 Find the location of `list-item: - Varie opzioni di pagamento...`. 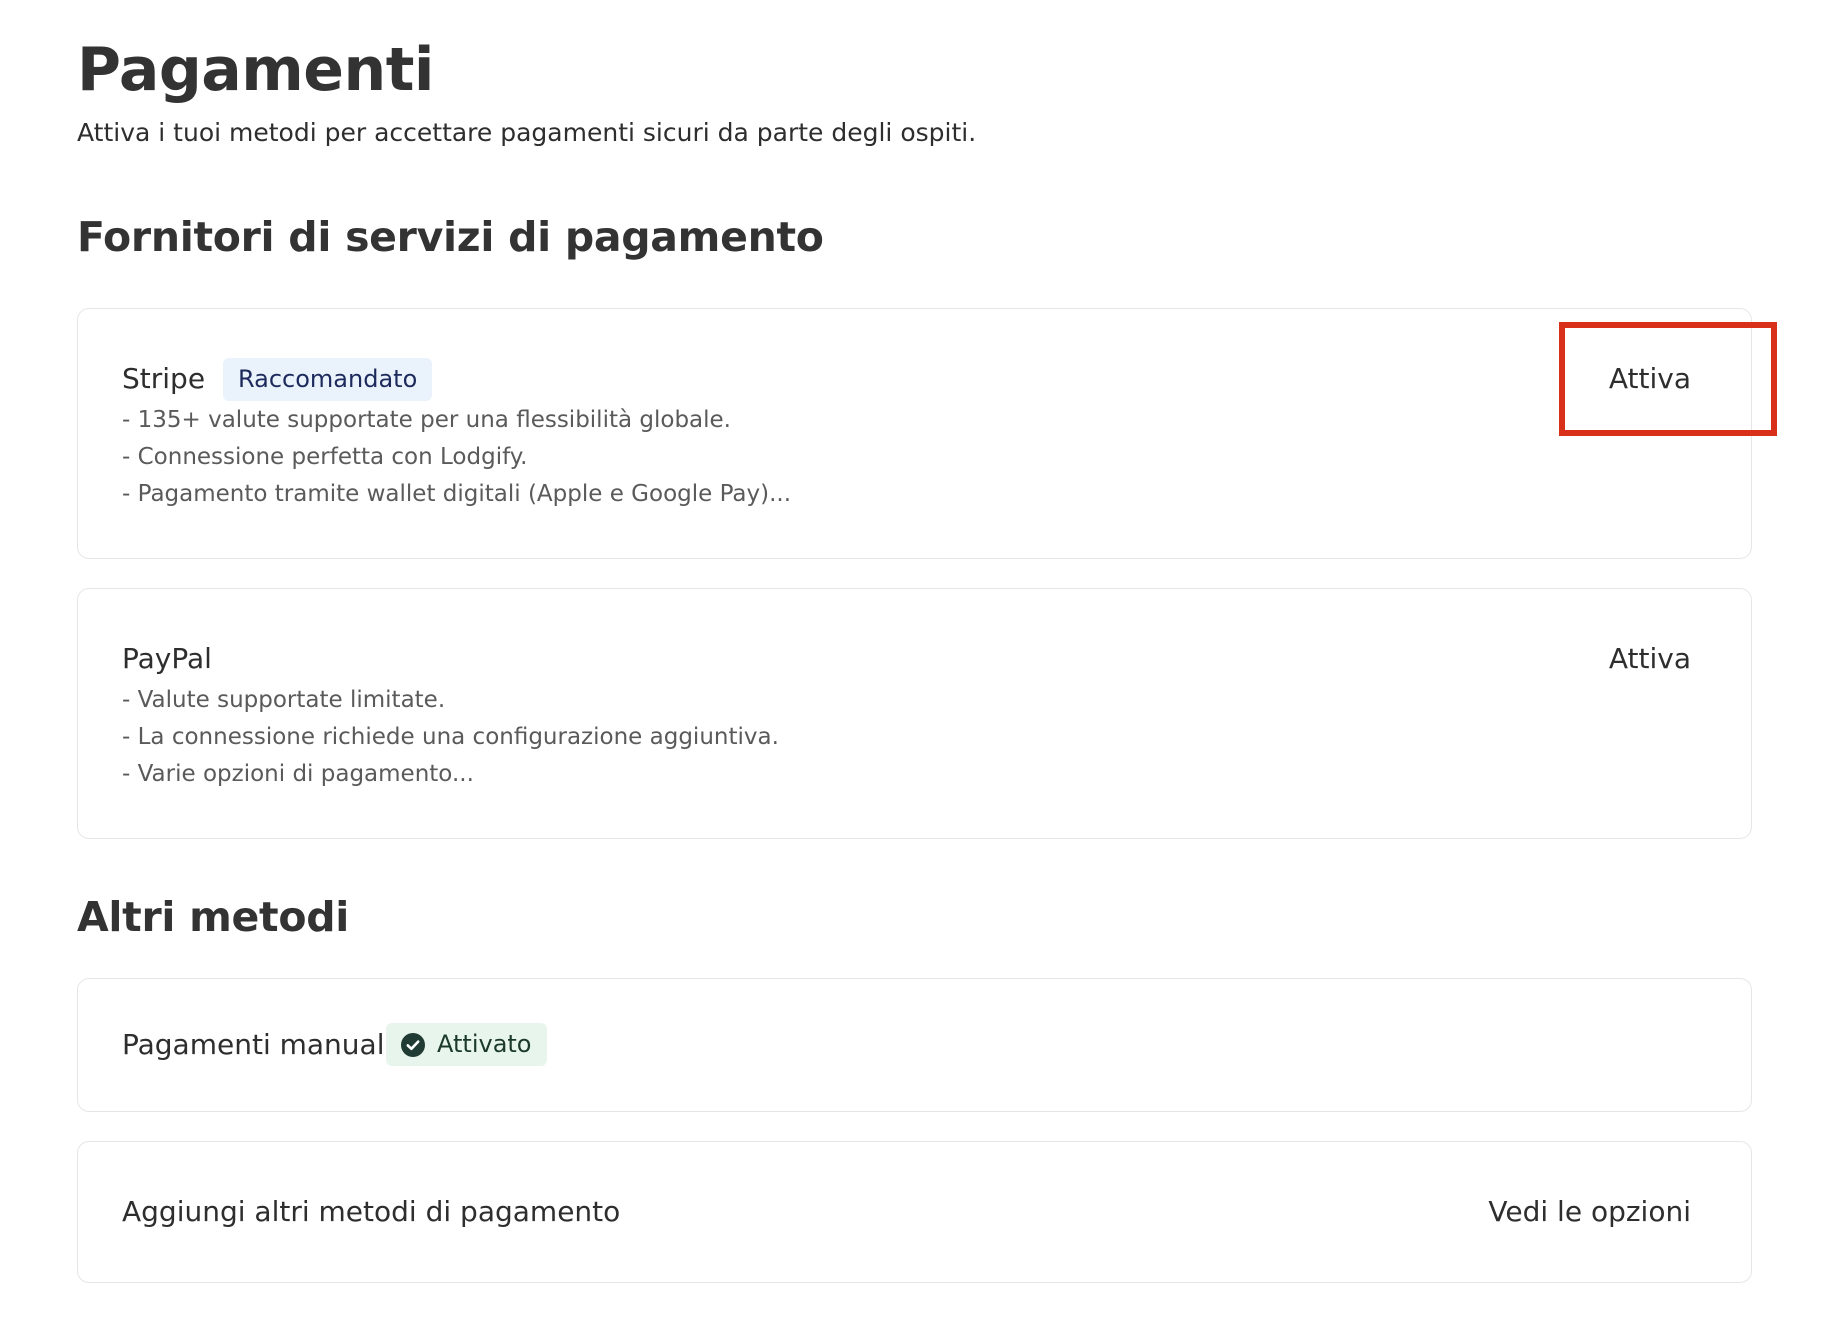

list-item: - Varie opzioni di pagamento... is located at coordinates (298, 774).